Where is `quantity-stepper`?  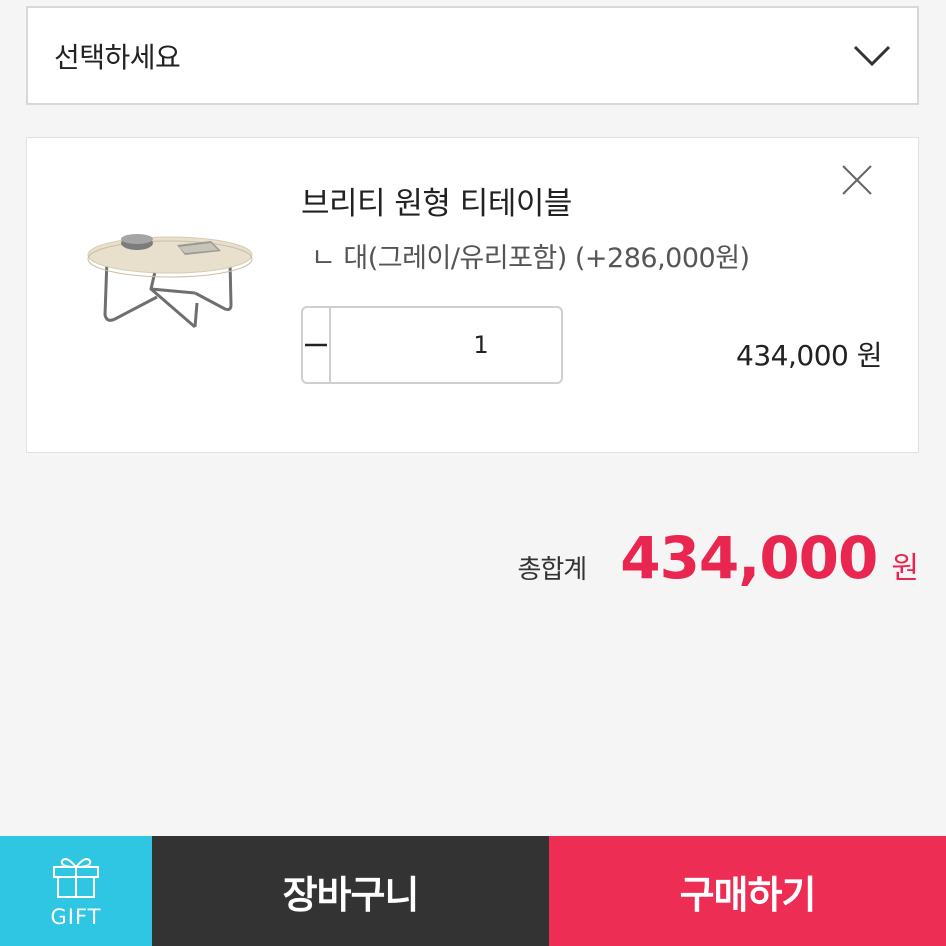
quantity-stepper is located at coordinates (432, 345).